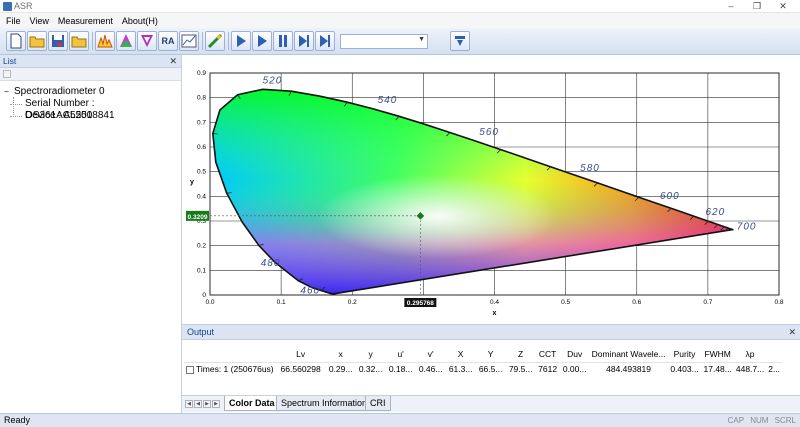 This screenshot has height=427, width=800. Describe the element at coordinates (126, 41) in the screenshot. I see `color-triangle-icon` at that location.